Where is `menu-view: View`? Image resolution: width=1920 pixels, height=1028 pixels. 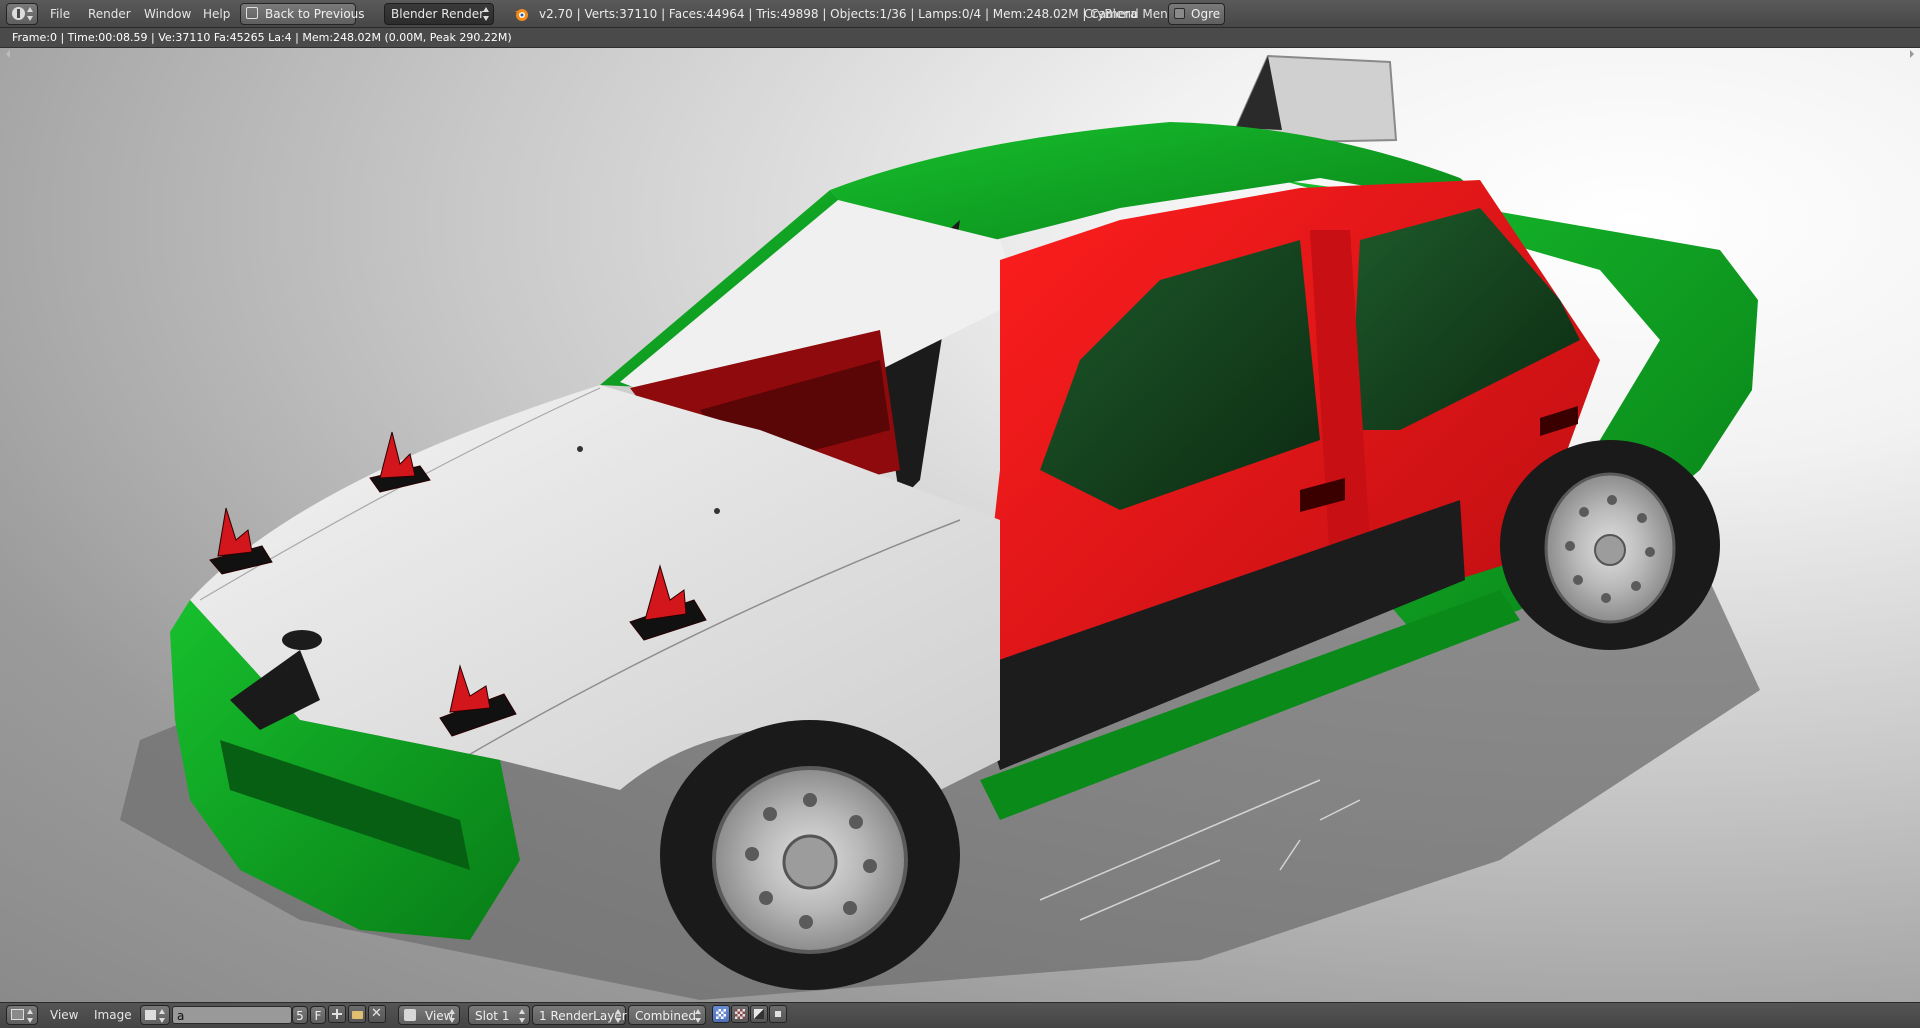
menu-view: View is located at coordinates (64, 1015).